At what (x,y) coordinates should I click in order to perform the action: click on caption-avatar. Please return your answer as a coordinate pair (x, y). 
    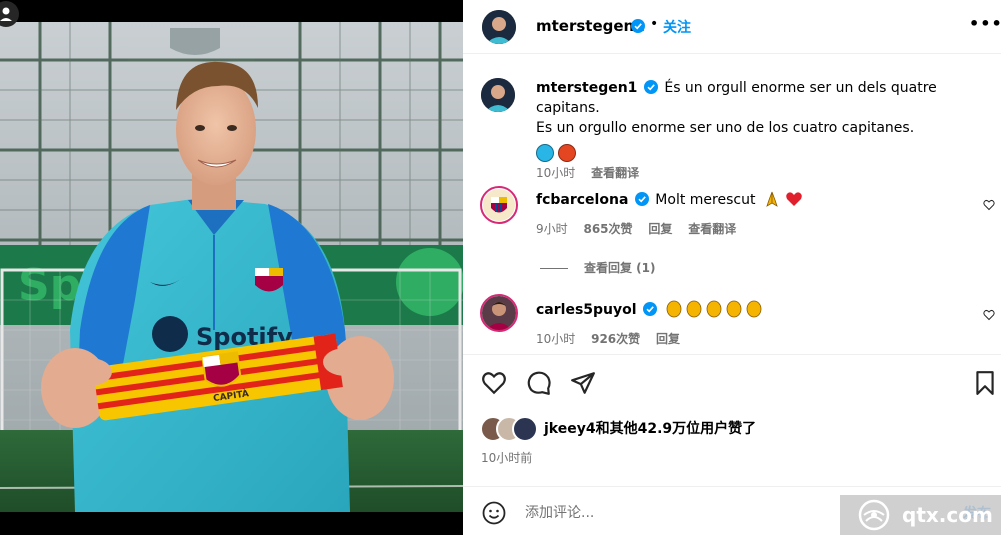
    Looking at the image, I should click on (498, 95).